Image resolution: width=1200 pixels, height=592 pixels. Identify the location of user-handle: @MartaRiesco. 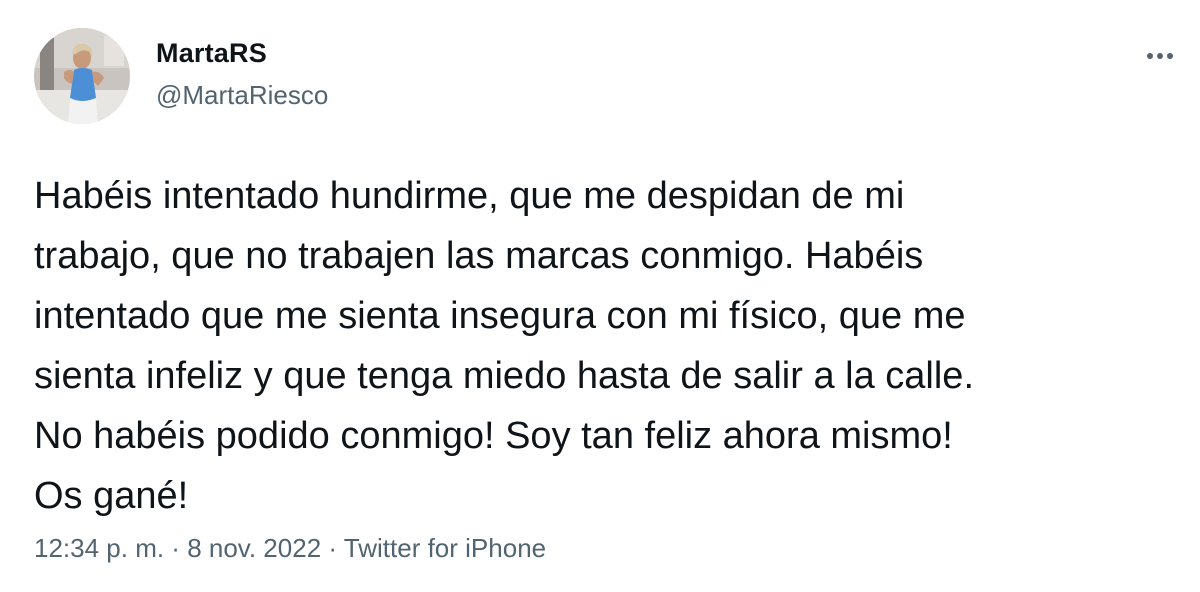
(242, 95).